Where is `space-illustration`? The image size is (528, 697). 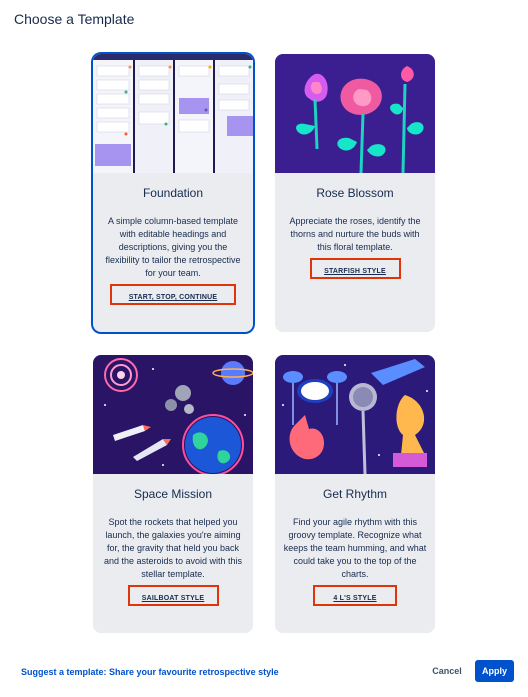 space-illustration is located at coordinates (173, 414).